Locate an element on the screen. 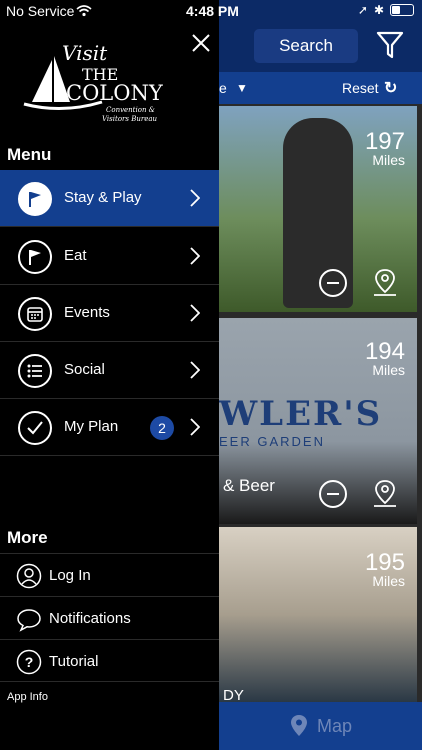 Image resolution: width=422 pixels, height=750 pixels. map-label: Map is located at coordinates (334, 725).